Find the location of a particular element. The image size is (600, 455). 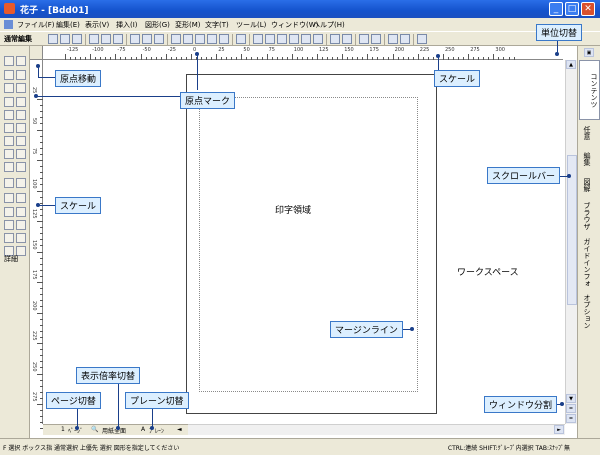

scroll-up-icon: ▲ is located at coordinates (571, 64).